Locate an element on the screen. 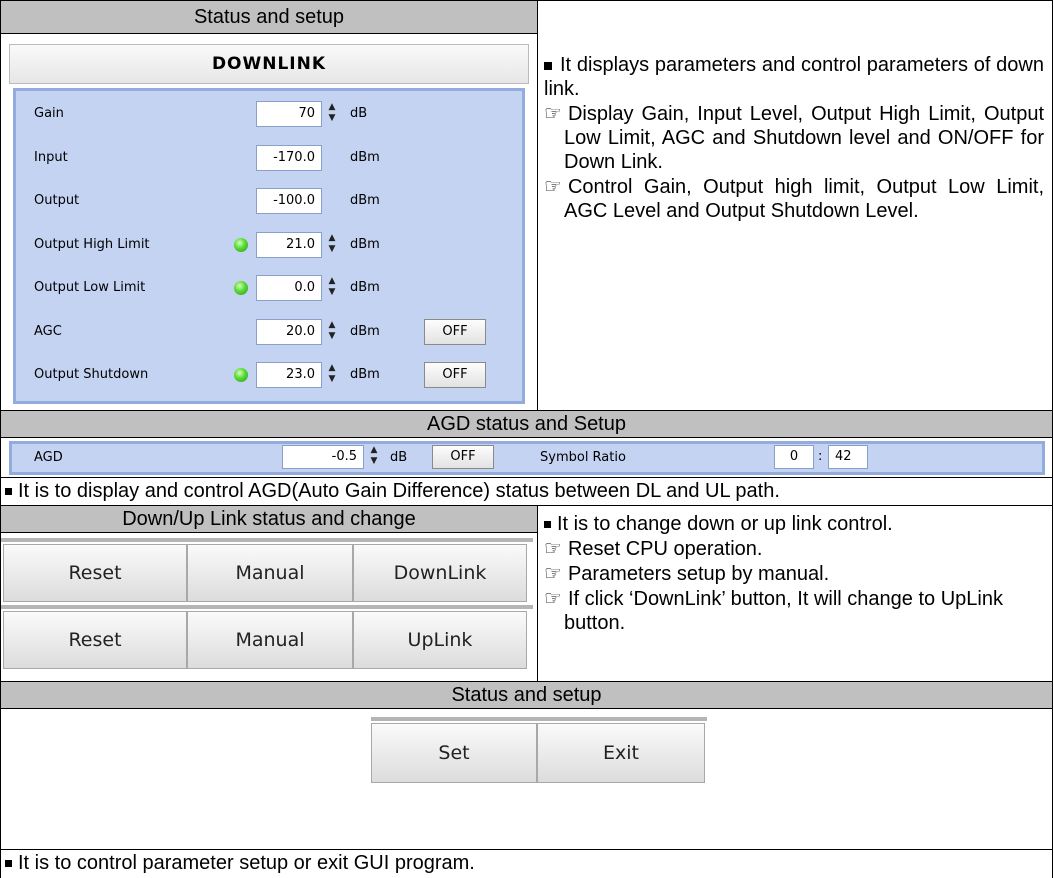  section-header-link: Down/Up Link status and change is located at coordinates (269, 519).